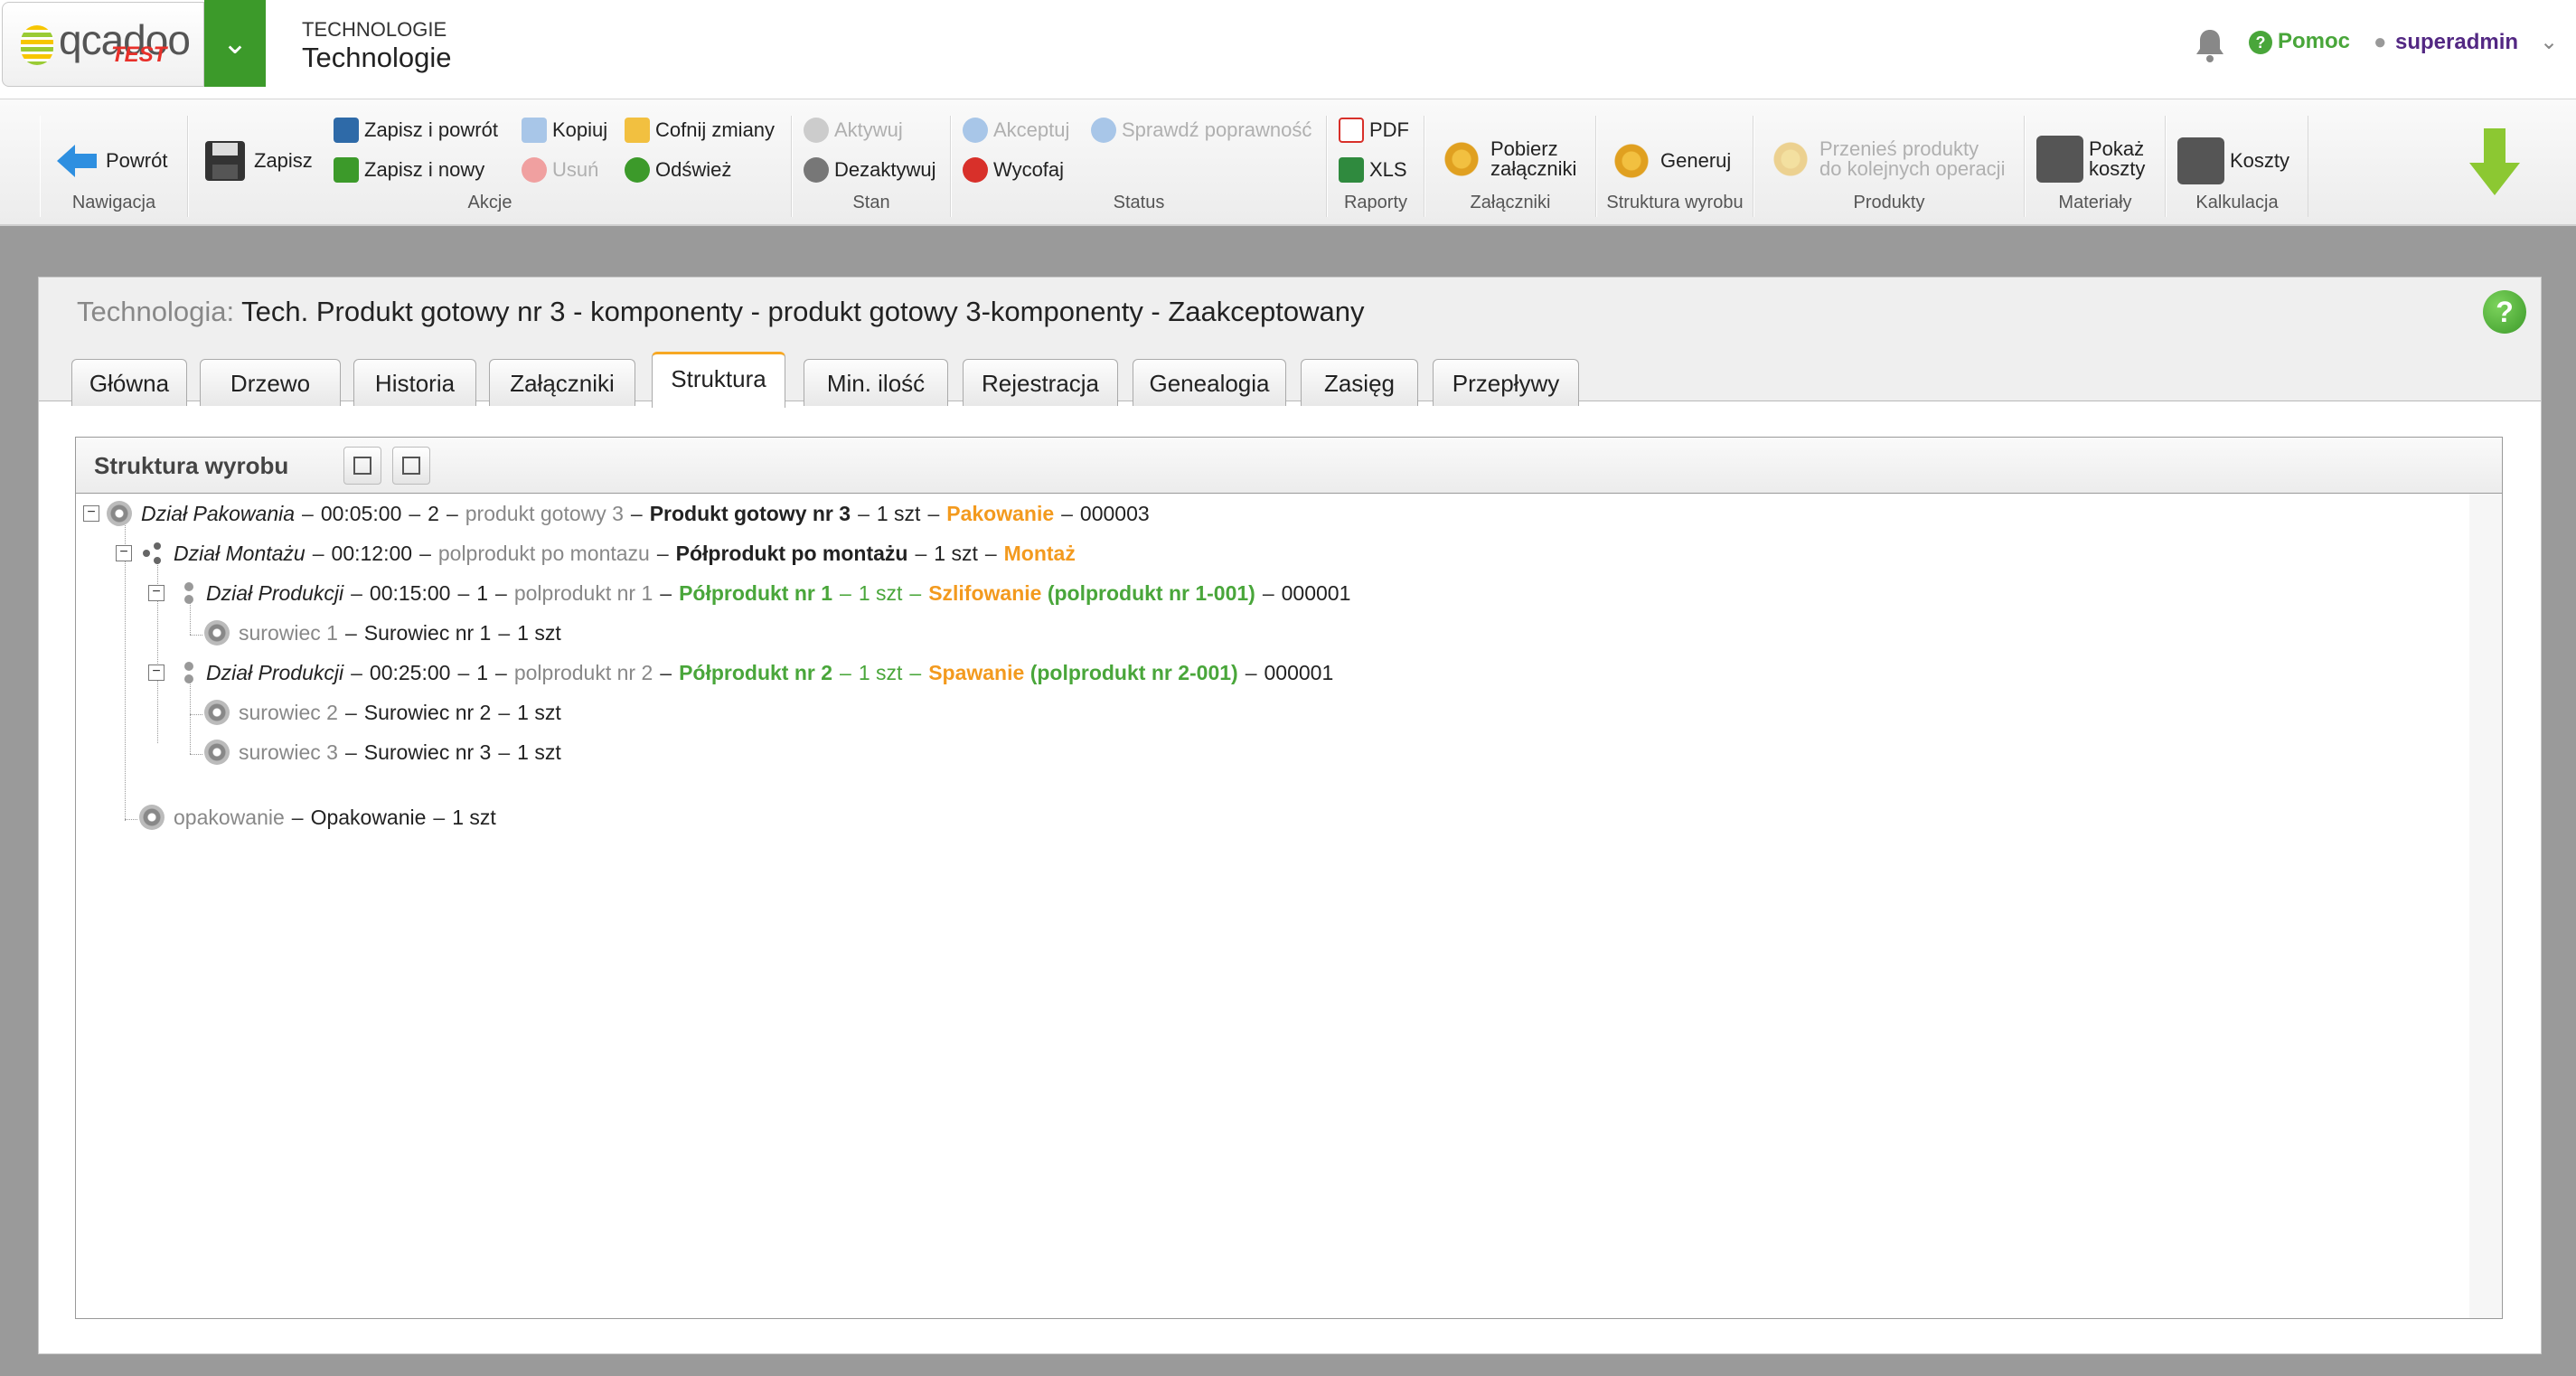 The image size is (2576, 1376). I want to click on delete-button: Usuń, so click(560, 170).